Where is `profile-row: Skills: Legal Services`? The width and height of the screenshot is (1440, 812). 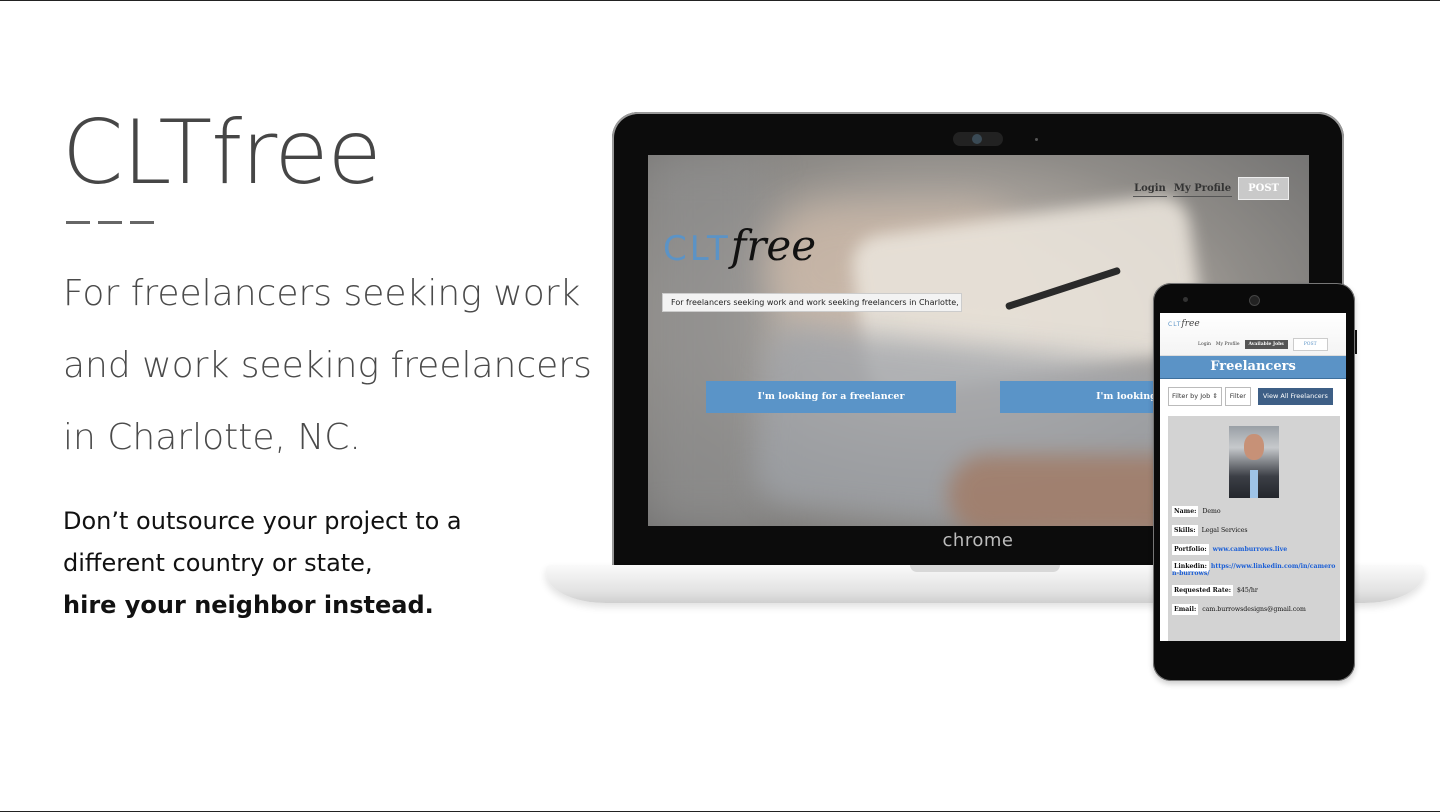
profile-row: Skills: Legal Services is located at coordinates (1254, 530).